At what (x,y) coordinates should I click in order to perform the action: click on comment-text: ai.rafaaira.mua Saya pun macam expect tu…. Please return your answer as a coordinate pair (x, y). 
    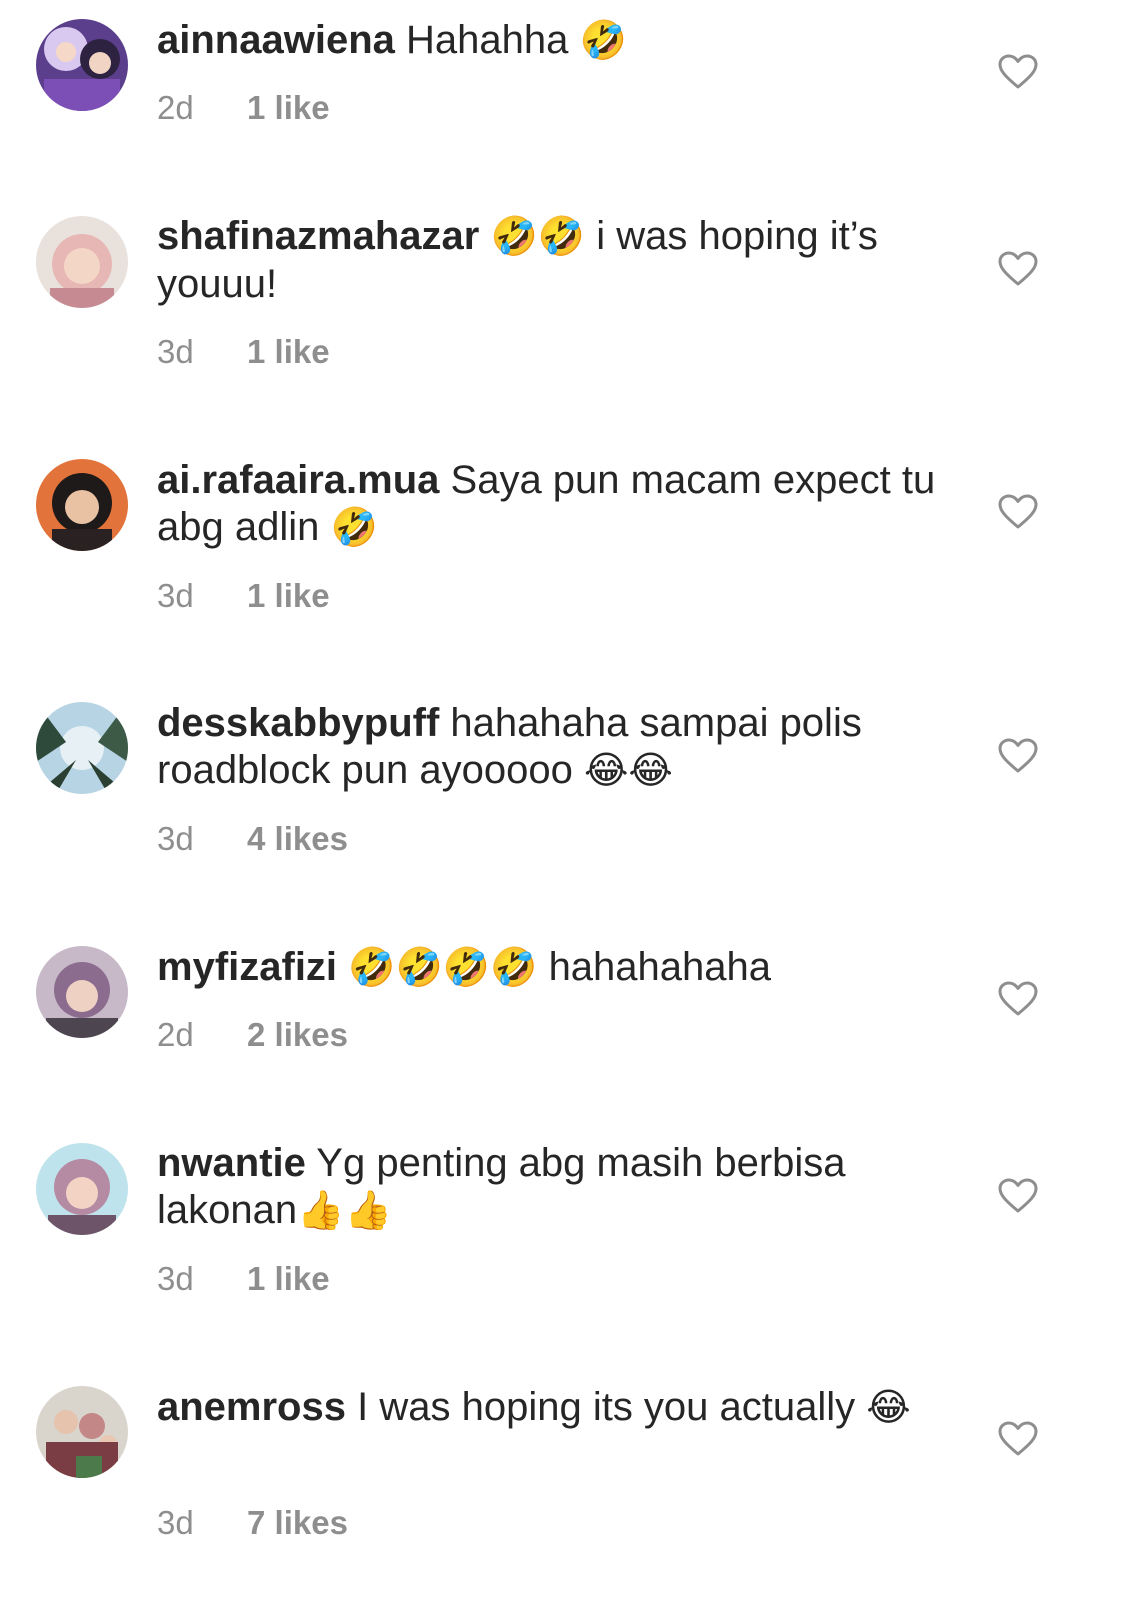
    Looking at the image, I should click on (557, 504).